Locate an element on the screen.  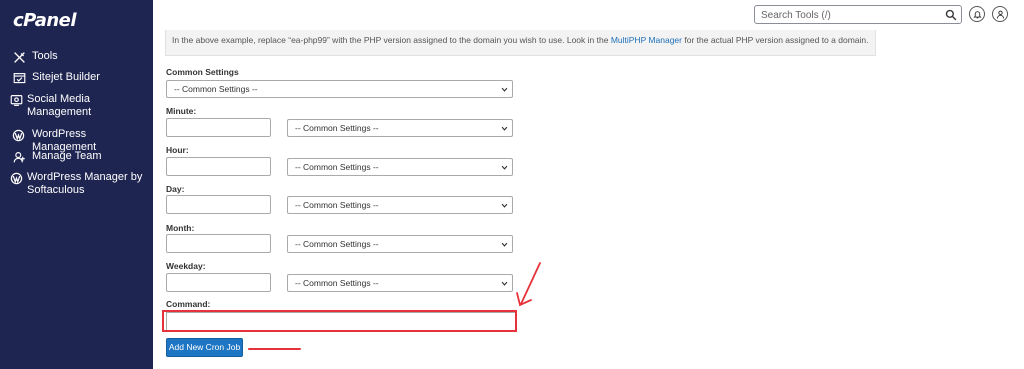
minute-label: Minute: is located at coordinates (181, 111).